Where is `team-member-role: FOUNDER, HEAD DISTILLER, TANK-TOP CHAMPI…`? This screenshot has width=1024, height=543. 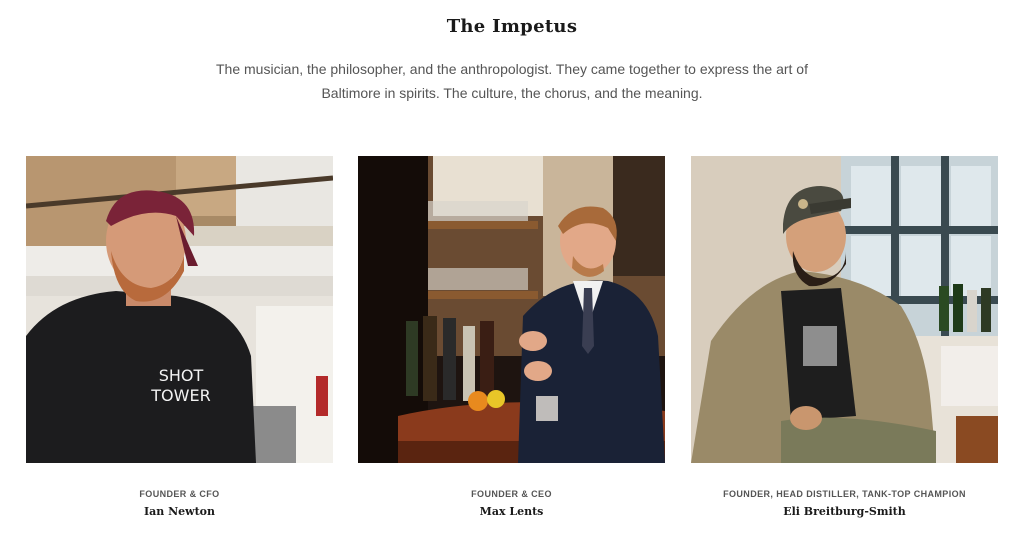 team-member-role: FOUNDER, HEAD DISTILLER, TANK-TOP CHAMPI… is located at coordinates (844, 494).